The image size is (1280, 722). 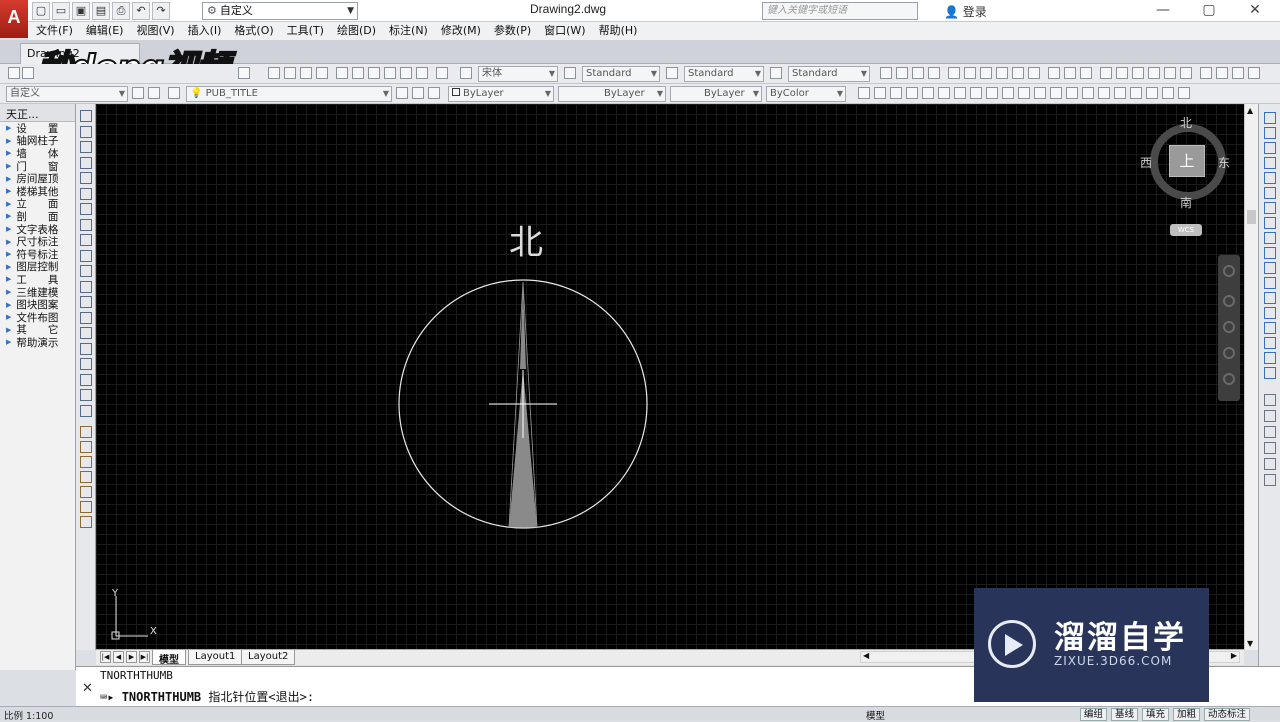 I want to click on undo-icon: ↶, so click(x=141, y=11).